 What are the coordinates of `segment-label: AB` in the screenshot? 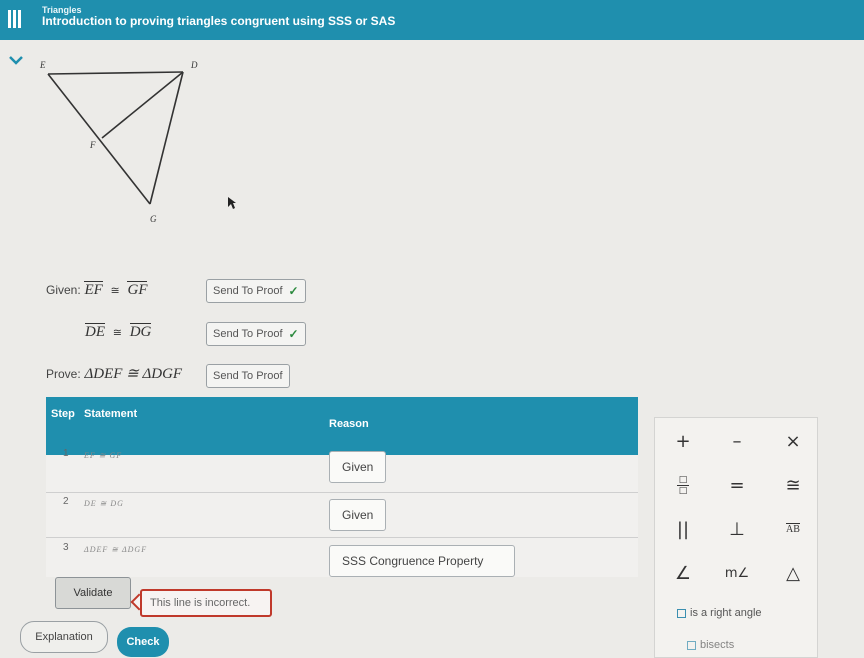 It's located at (793, 529).